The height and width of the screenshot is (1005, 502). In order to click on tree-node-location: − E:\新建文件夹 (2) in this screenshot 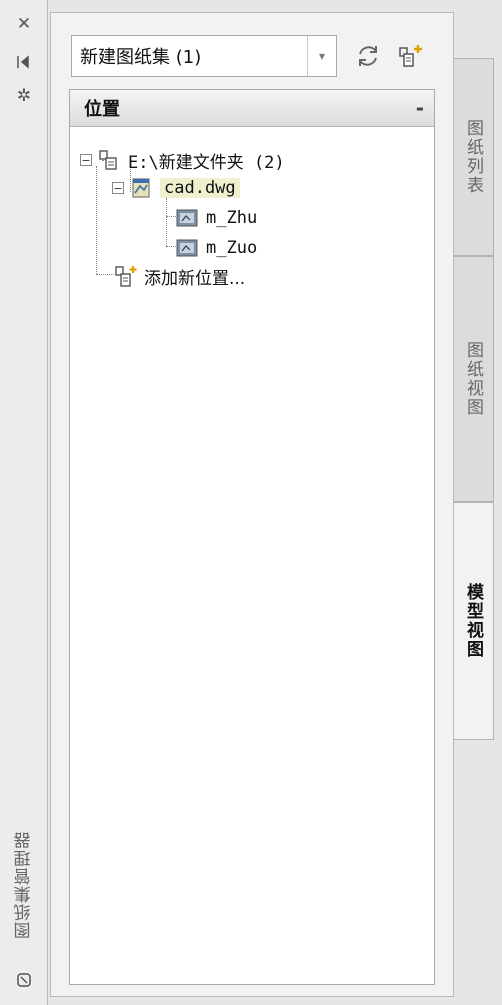, I will do `click(182, 160)`.